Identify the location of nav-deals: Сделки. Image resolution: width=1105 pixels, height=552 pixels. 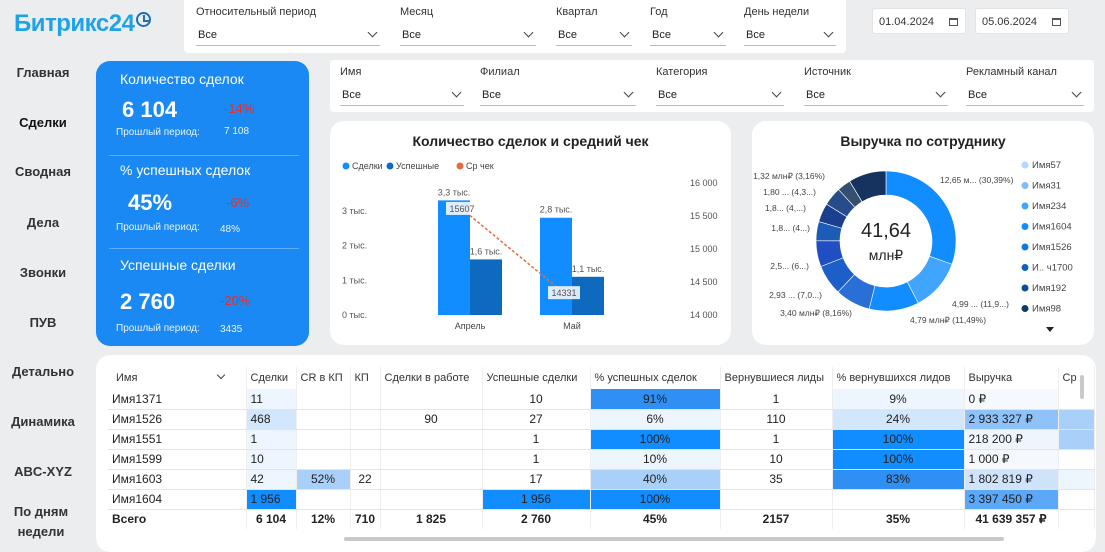
(43, 123).